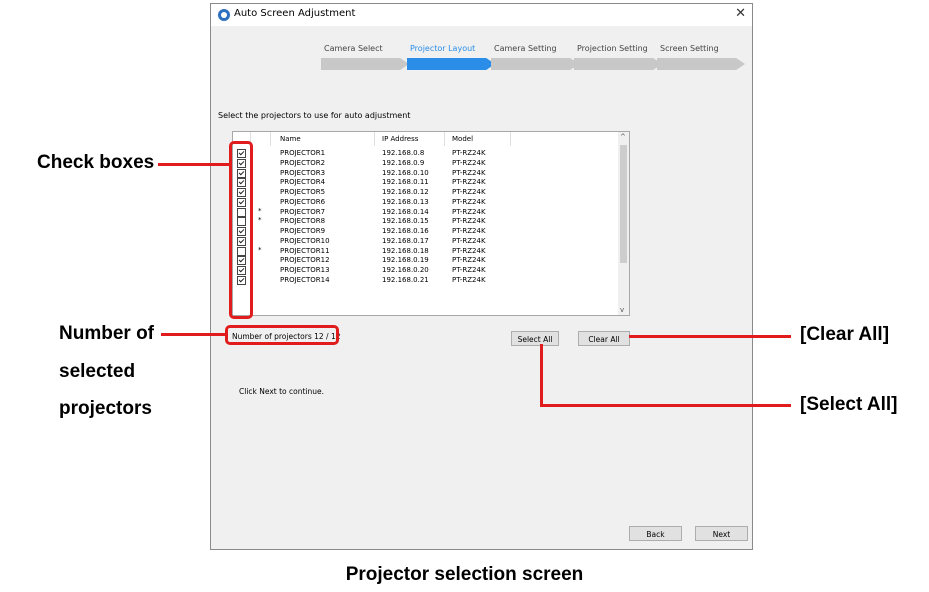  Describe the element at coordinates (224, 15) in the screenshot. I see `app-logo-icon` at that location.